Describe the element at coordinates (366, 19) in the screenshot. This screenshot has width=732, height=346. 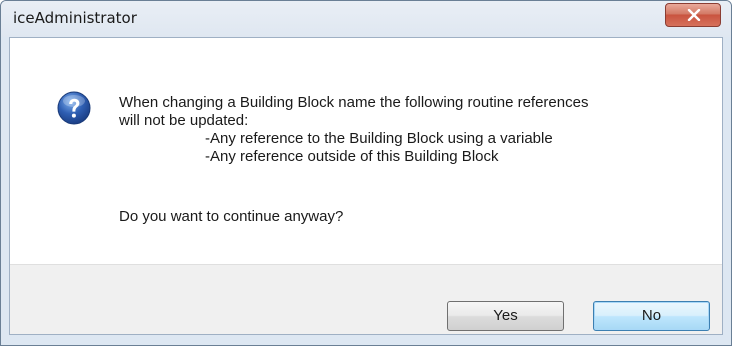
I see `title-bar: iceAdministrator` at that location.